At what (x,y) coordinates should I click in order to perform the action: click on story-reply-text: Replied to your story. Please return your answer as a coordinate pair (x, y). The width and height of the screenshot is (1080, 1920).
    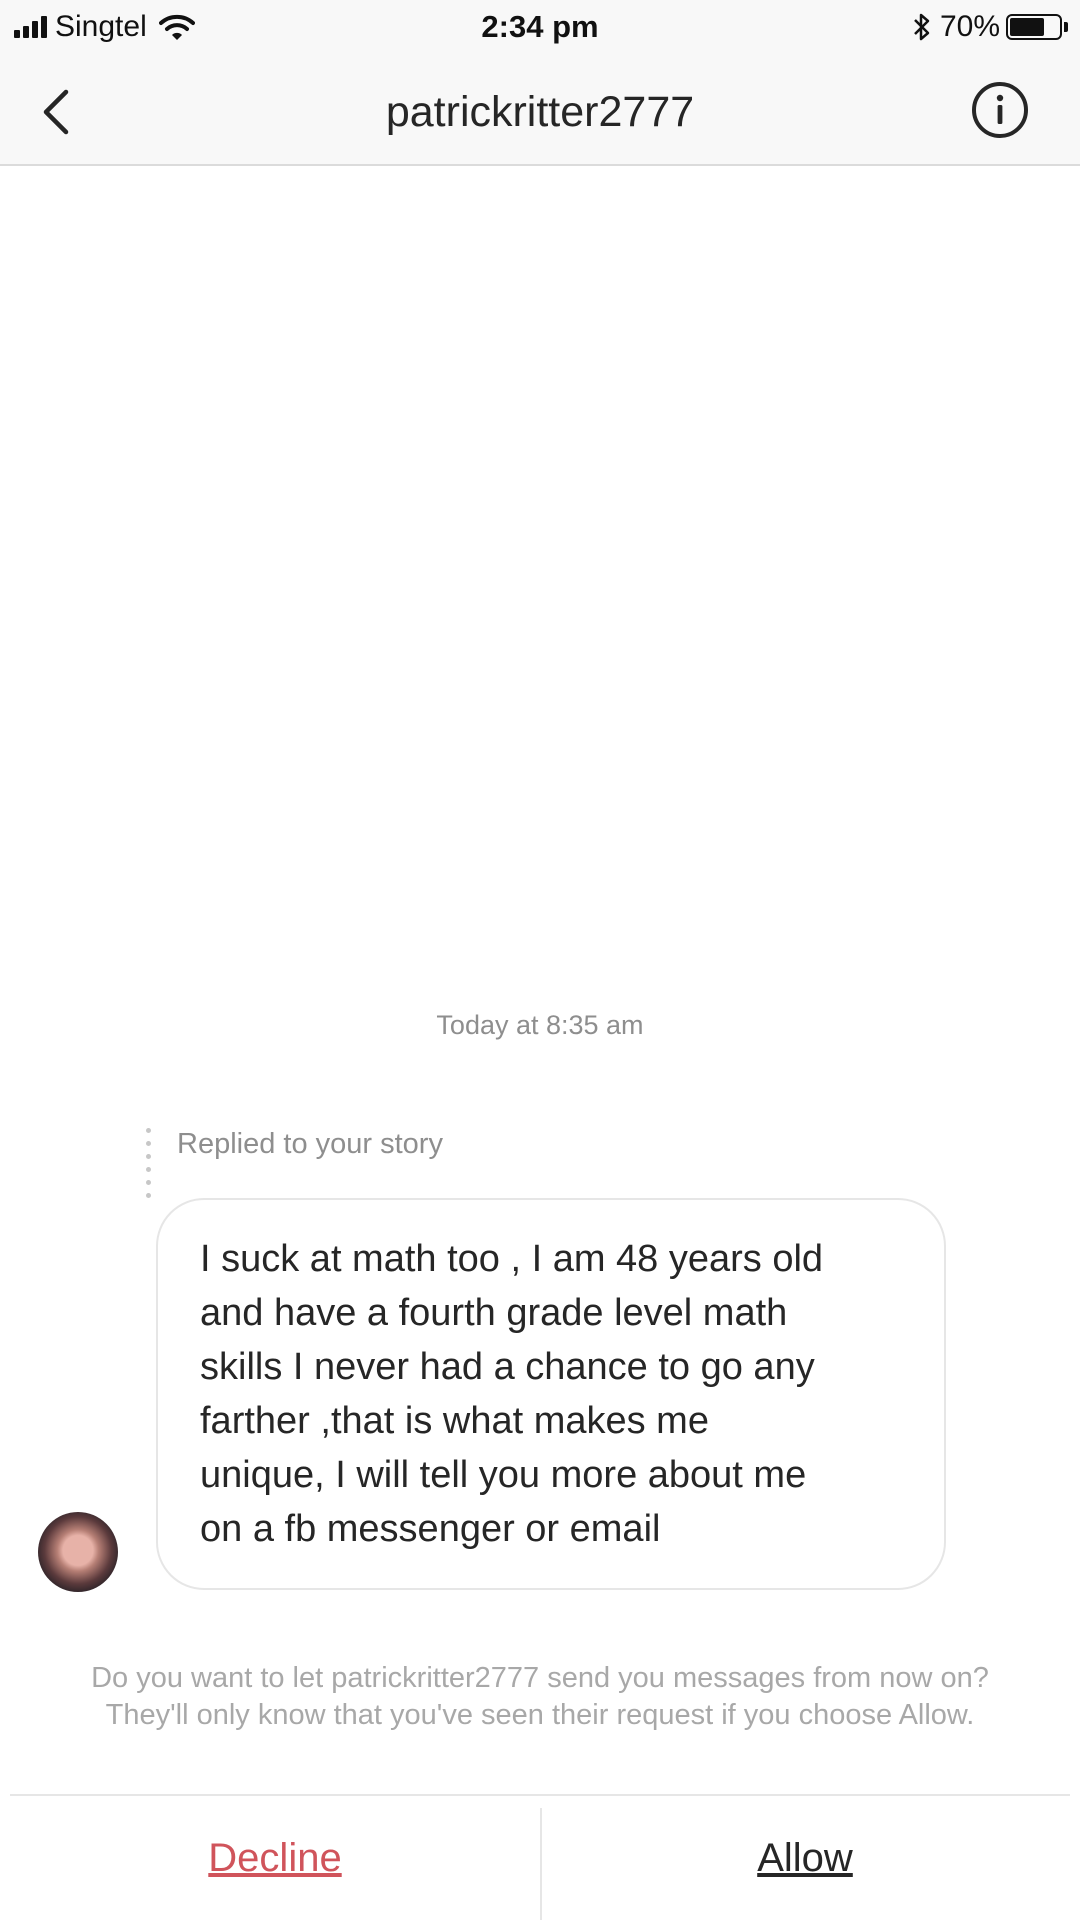
    Looking at the image, I should click on (310, 1144).